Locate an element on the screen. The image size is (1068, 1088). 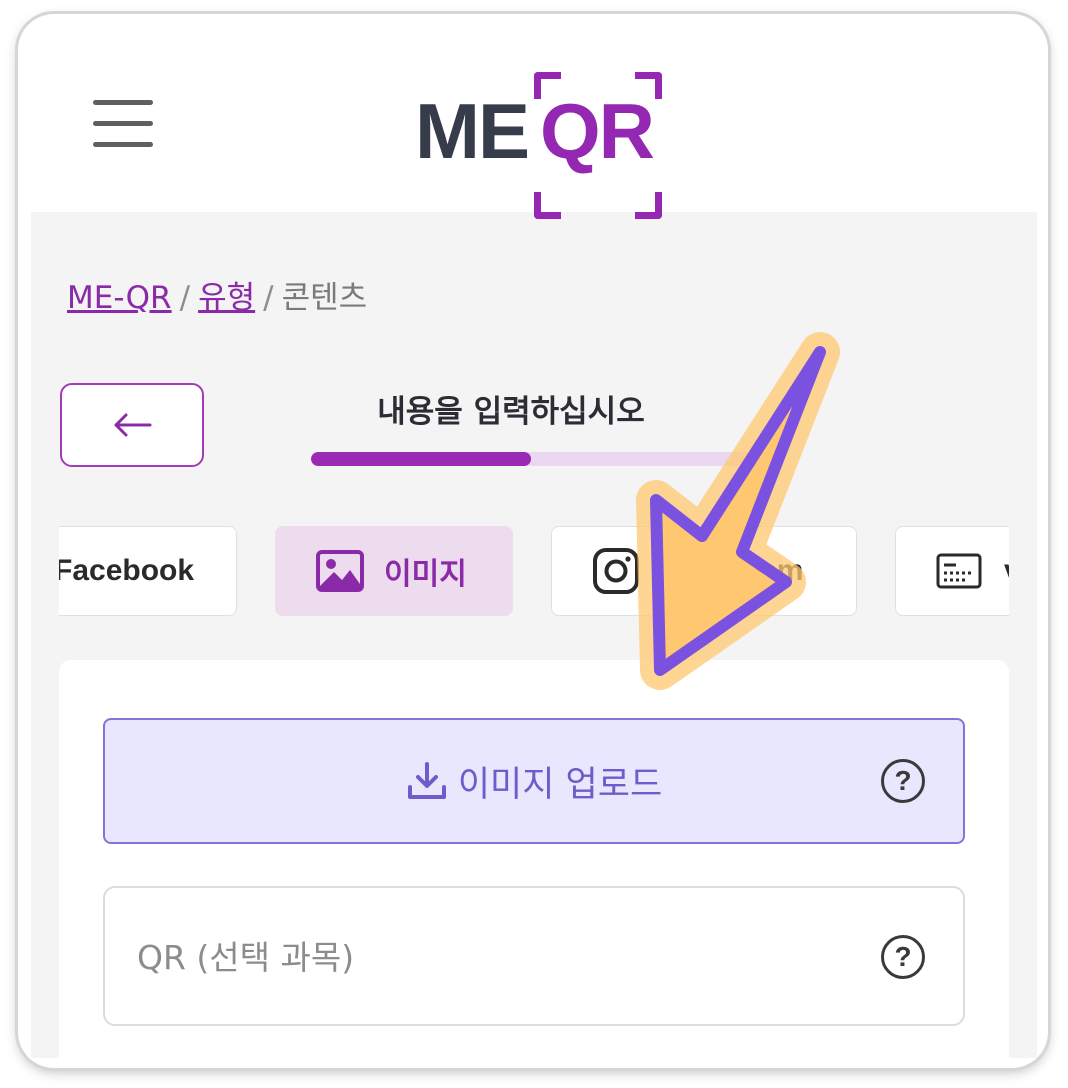
qr-name-field: ? is located at coordinates (534, 956).